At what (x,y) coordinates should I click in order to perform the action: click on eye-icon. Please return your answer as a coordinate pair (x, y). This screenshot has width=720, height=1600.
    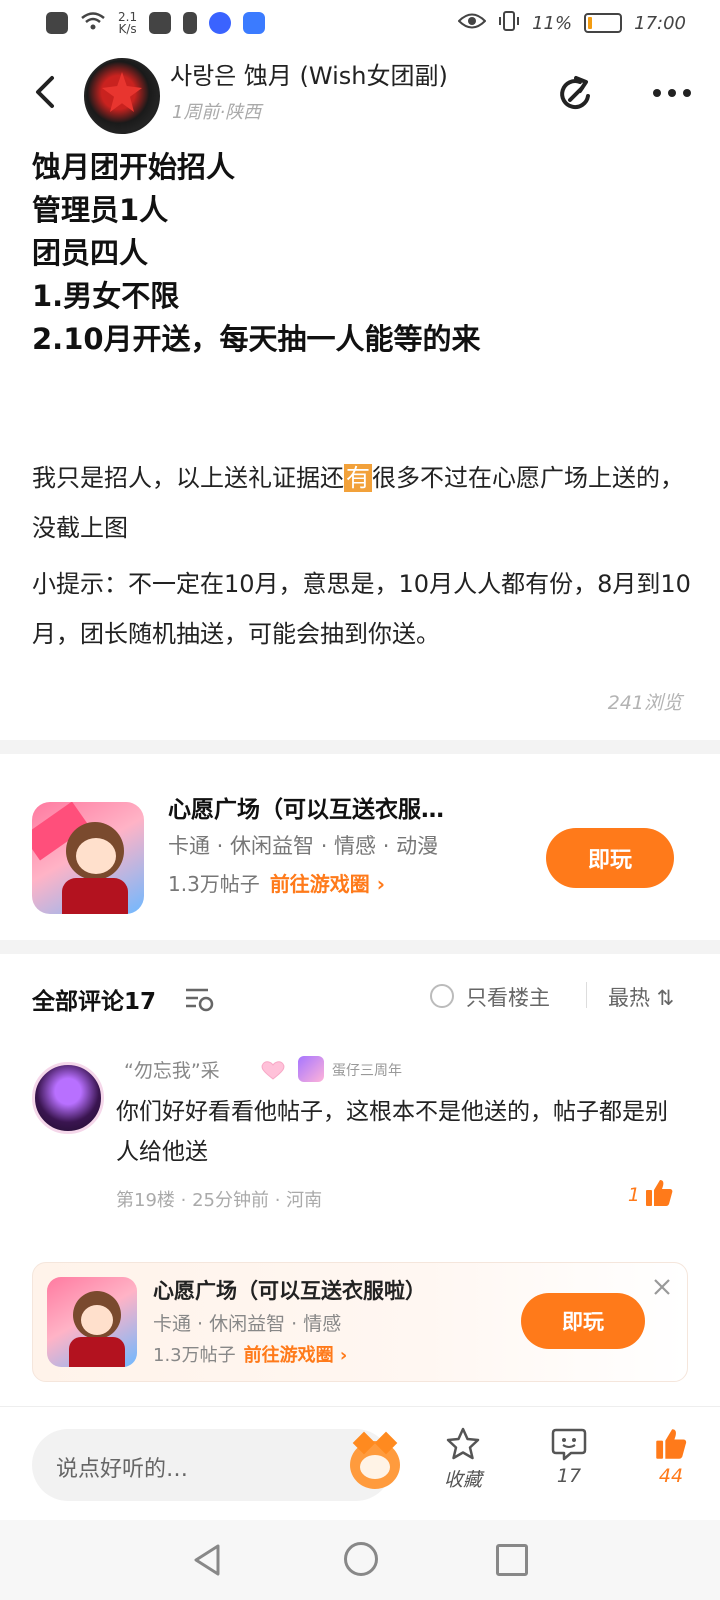
    Looking at the image, I should click on (472, 23).